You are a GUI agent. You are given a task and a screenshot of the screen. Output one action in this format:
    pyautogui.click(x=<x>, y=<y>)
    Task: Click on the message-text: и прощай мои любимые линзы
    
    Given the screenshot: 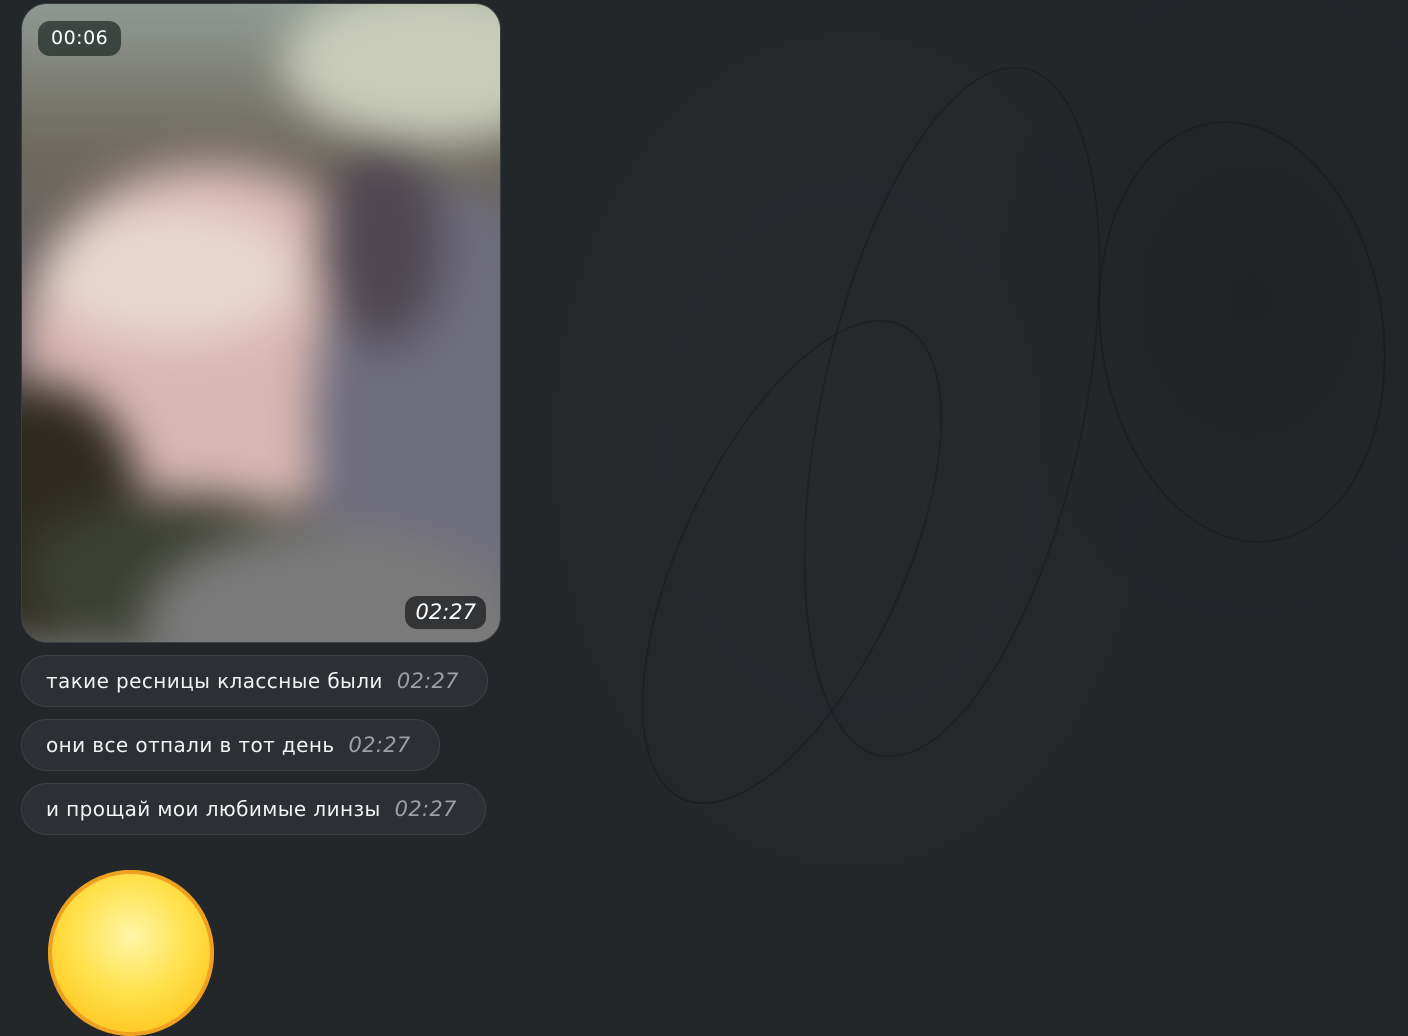 What is the action you would take?
    pyautogui.click(x=213, y=809)
    